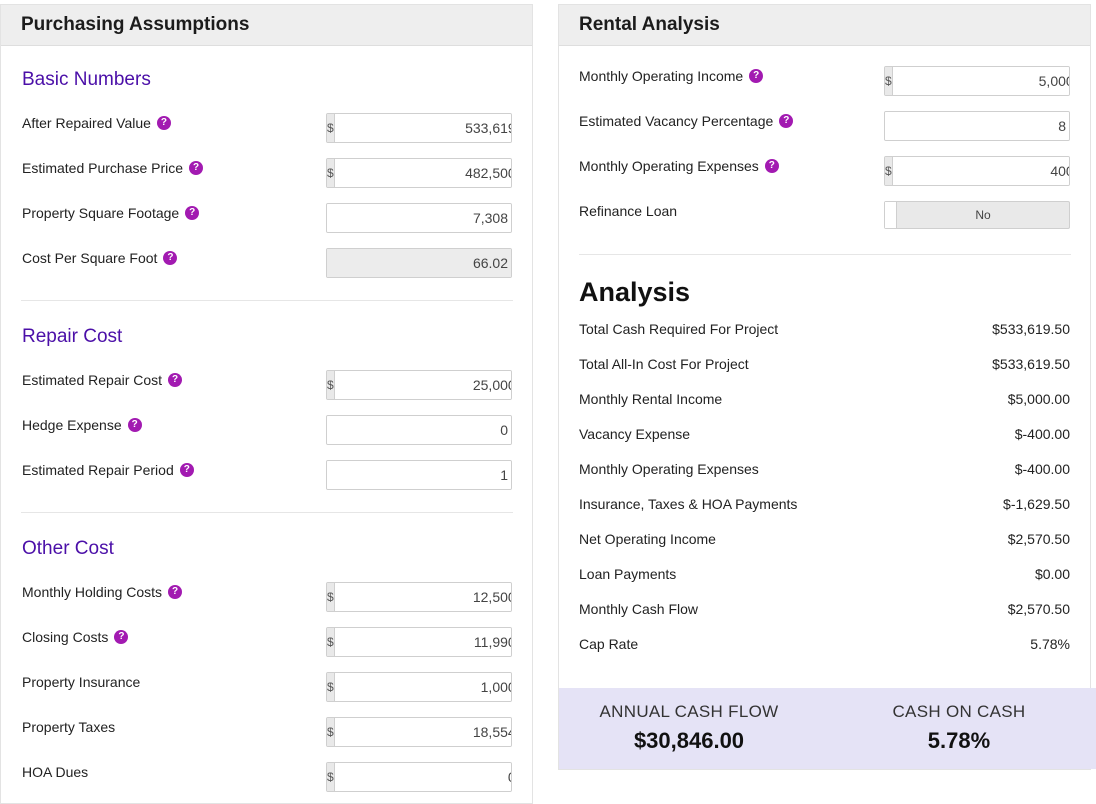 This screenshot has height=804, width=1096. What do you see at coordinates (664, 364) in the screenshot?
I see `analysis-row-label: Total All-In Cost For Project` at bounding box center [664, 364].